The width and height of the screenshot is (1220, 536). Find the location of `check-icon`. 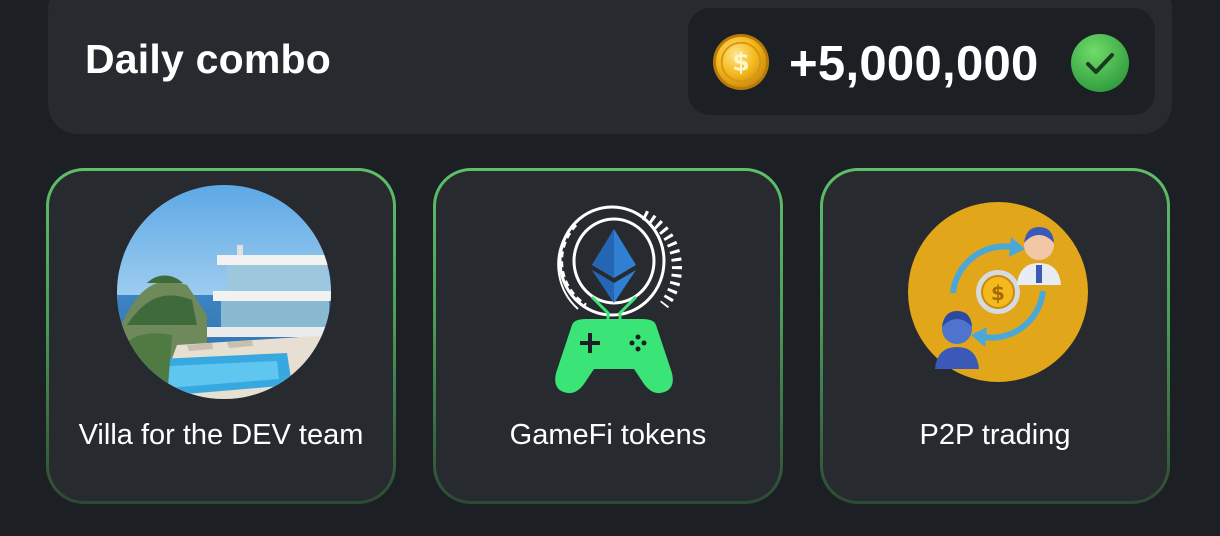

check-icon is located at coordinates (1100, 63).